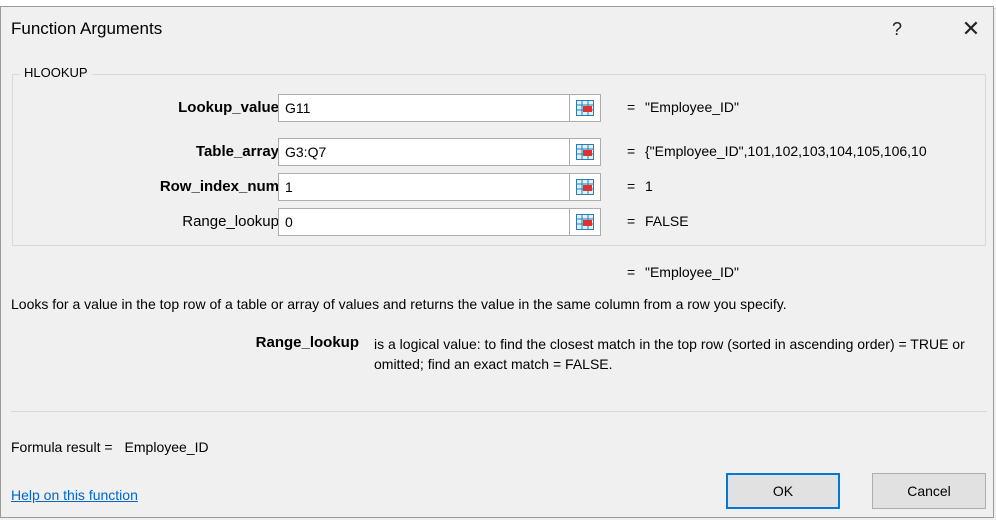 This screenshot has width=996, height=520. I want to click on argument-label: Table_array, so click(237, 151).